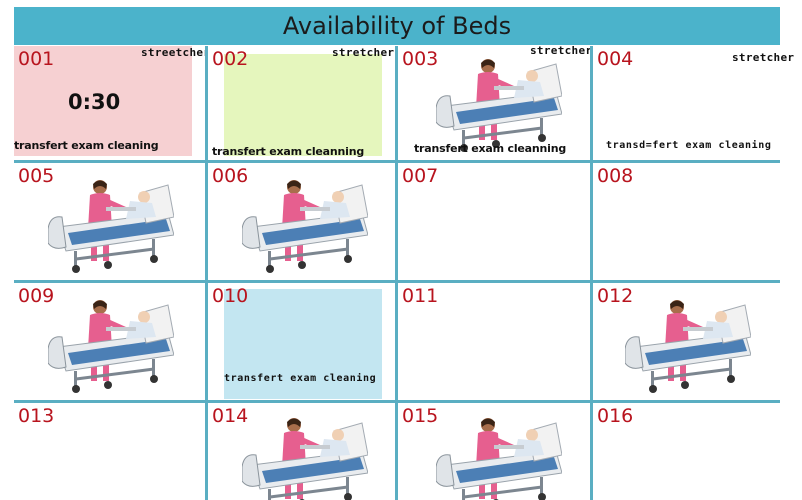 The height and width of the screenshot is (500, 802). Describe the element at coordinates (230, 296) in the screenshot. I see `bed-number: 010` at that location.